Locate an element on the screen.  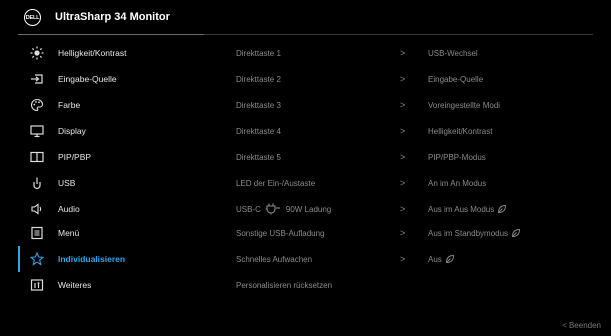
setting-value: PIP/PBP-Modus is located at coordinates (457, 157).